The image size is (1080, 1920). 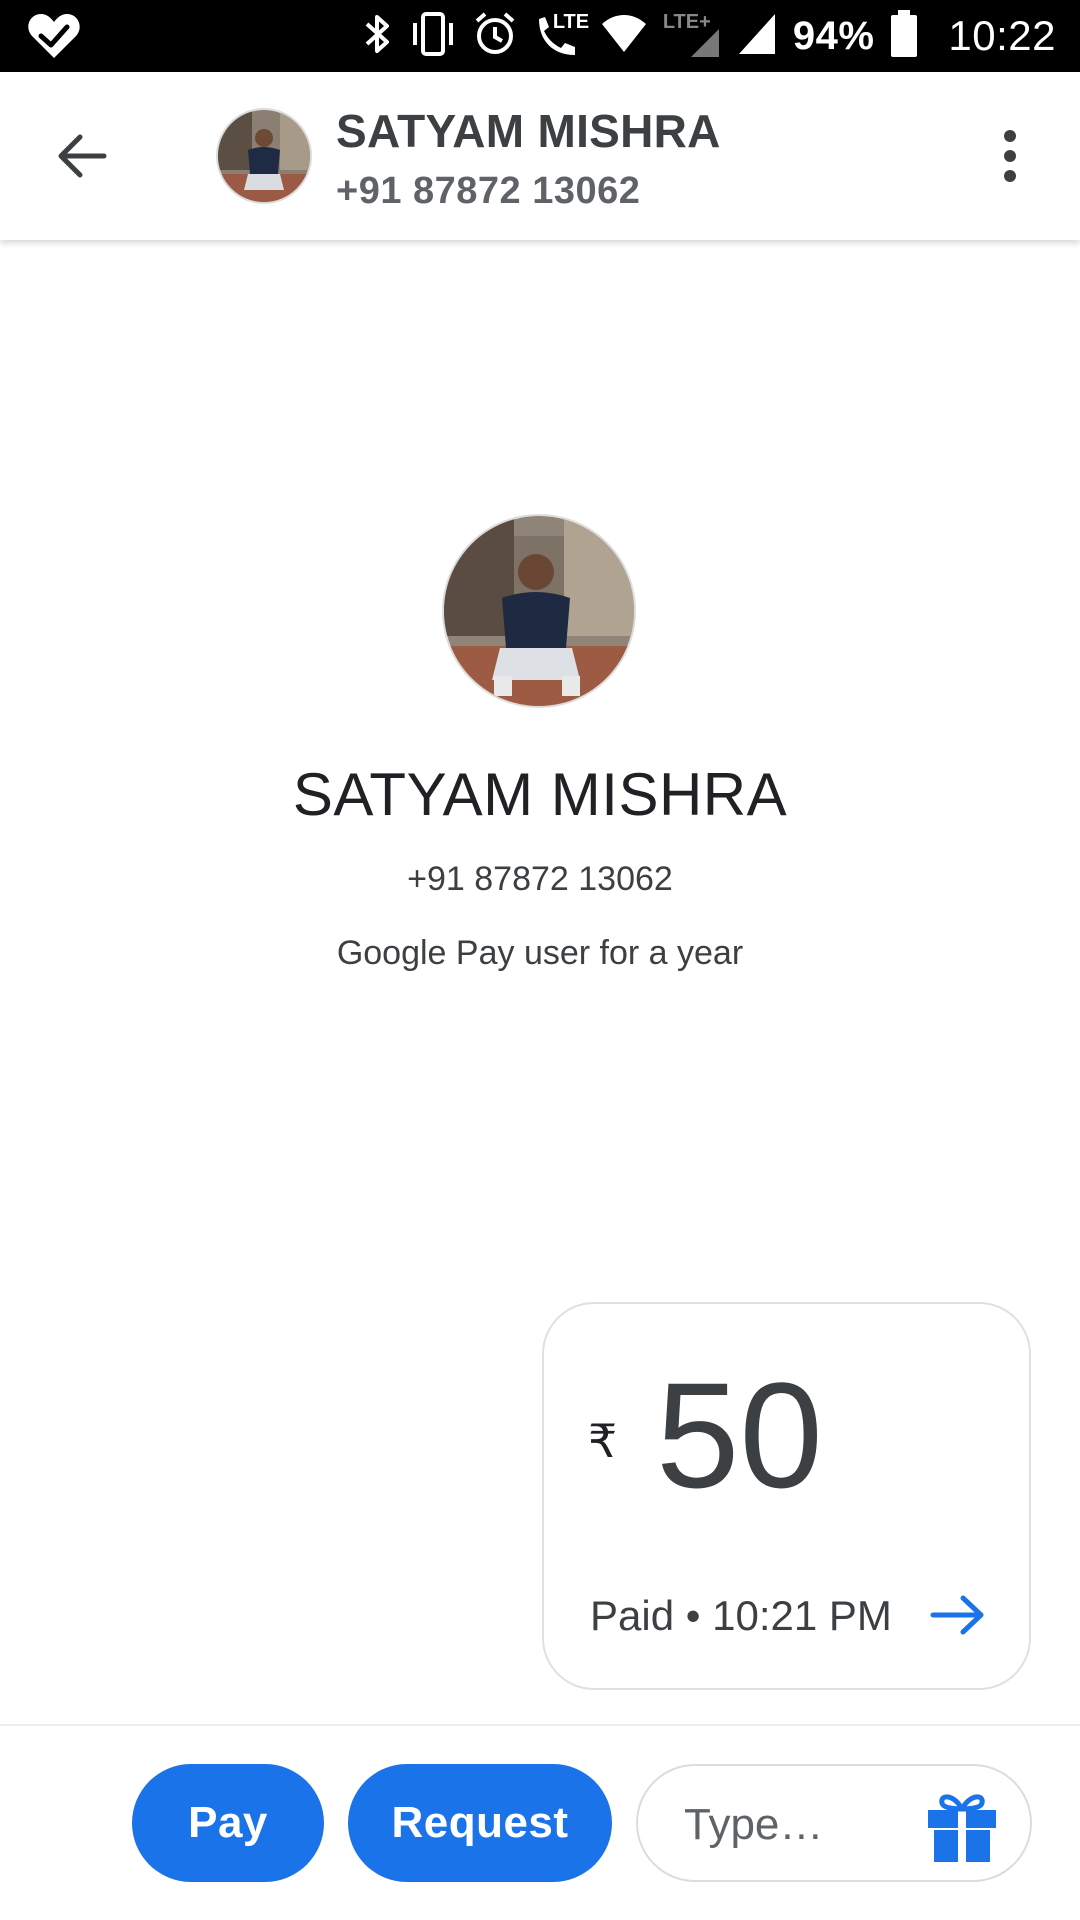 What do you see at coordinates (540, 879) in the screenshot?
I see `profile-phone: +91 87872 13062` at bounding box center [540, 879].